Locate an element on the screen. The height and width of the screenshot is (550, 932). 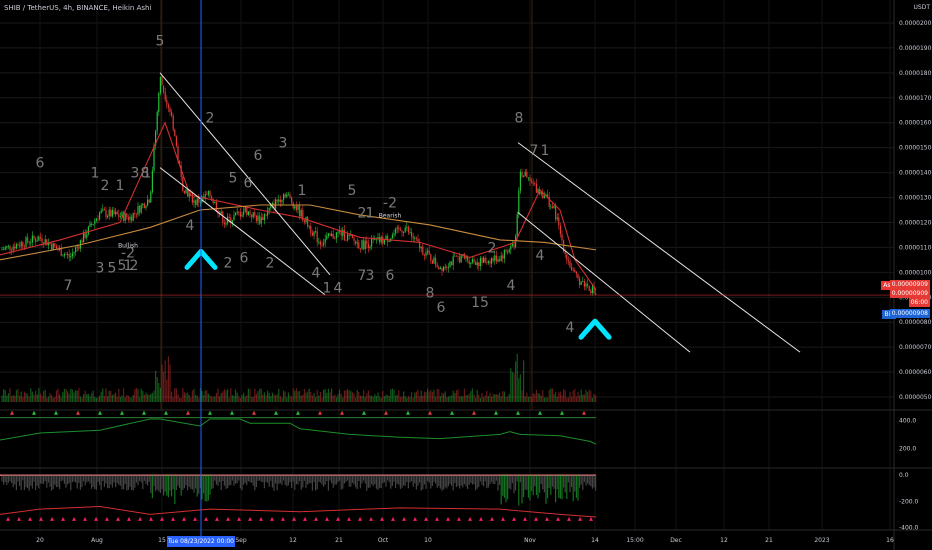
y-tick-label: 0.00001400 is located at coordinates (915, 173).